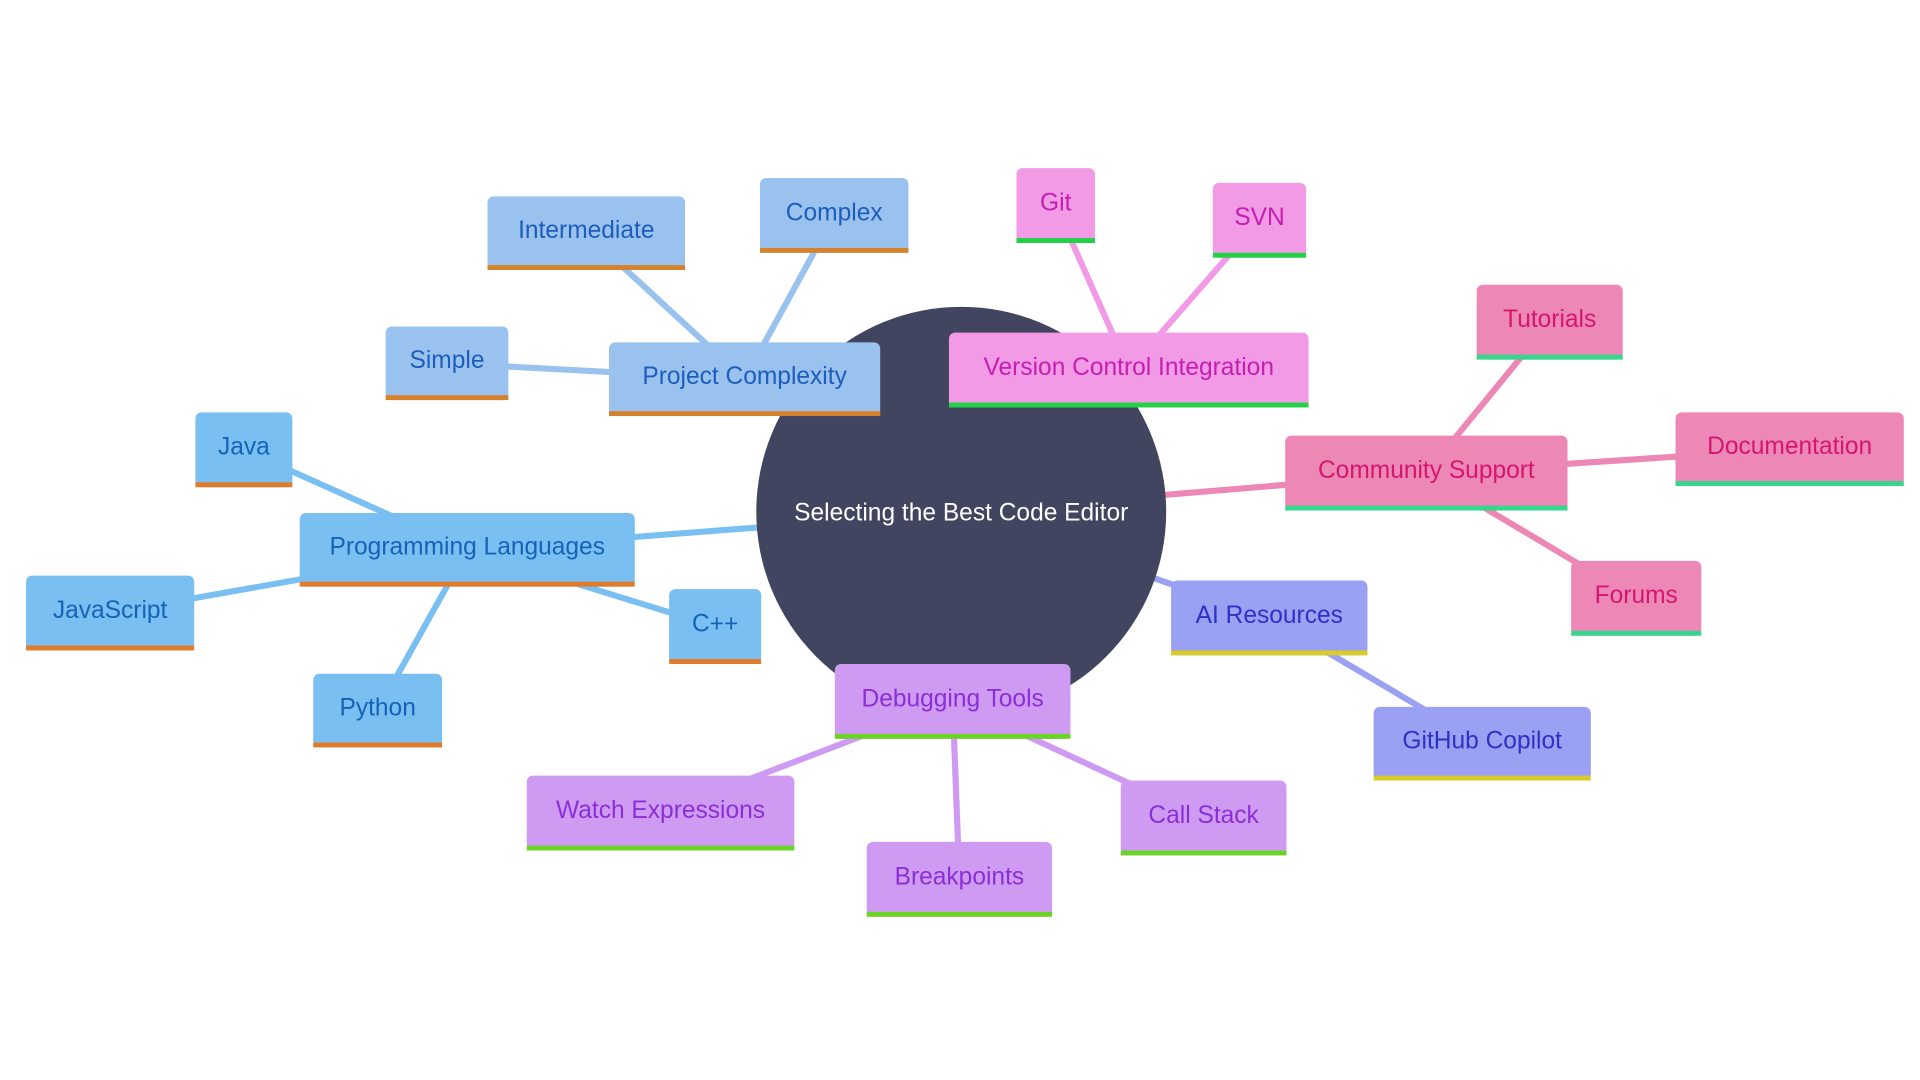  I want to click on leaf-node-forums-accent-bar, so click(1636, 633).